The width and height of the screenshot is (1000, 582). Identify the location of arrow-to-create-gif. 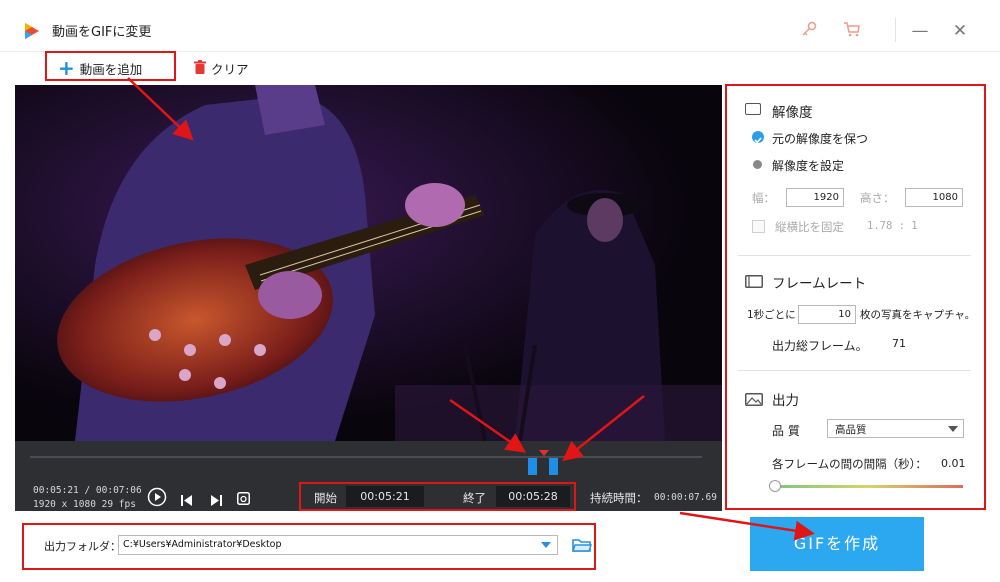
(747, 526).